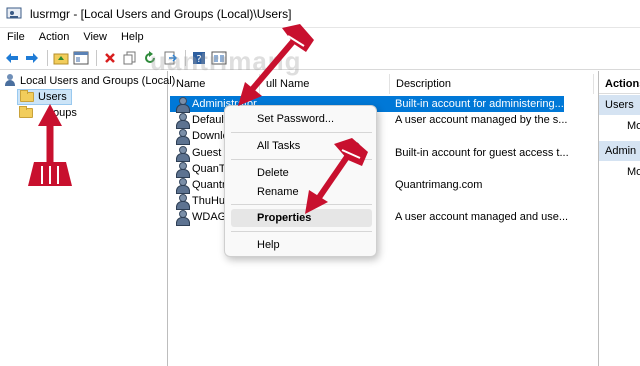 The height and width of the screenshot is (366, 640). What do you see at coordinates (12, 58) in the screenshot?
I see `back-arrow-icon` at bounding box center [12, 58].